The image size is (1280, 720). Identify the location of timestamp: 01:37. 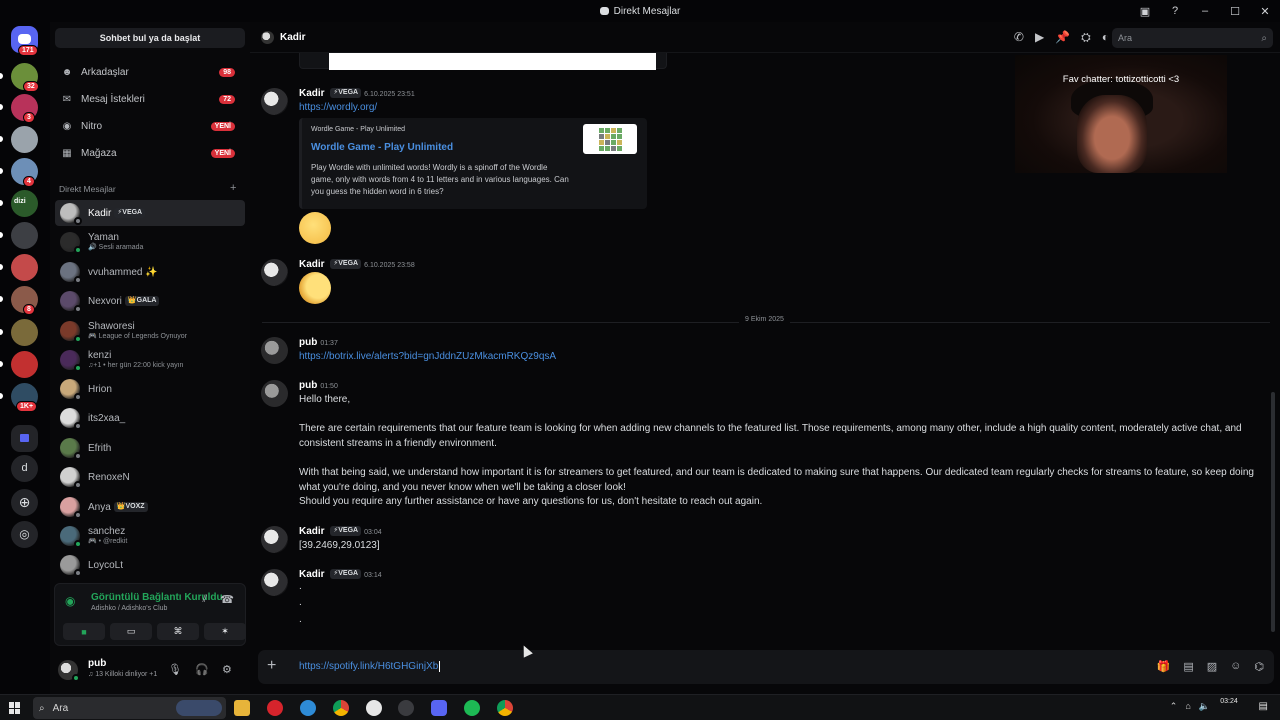
(329, 343).